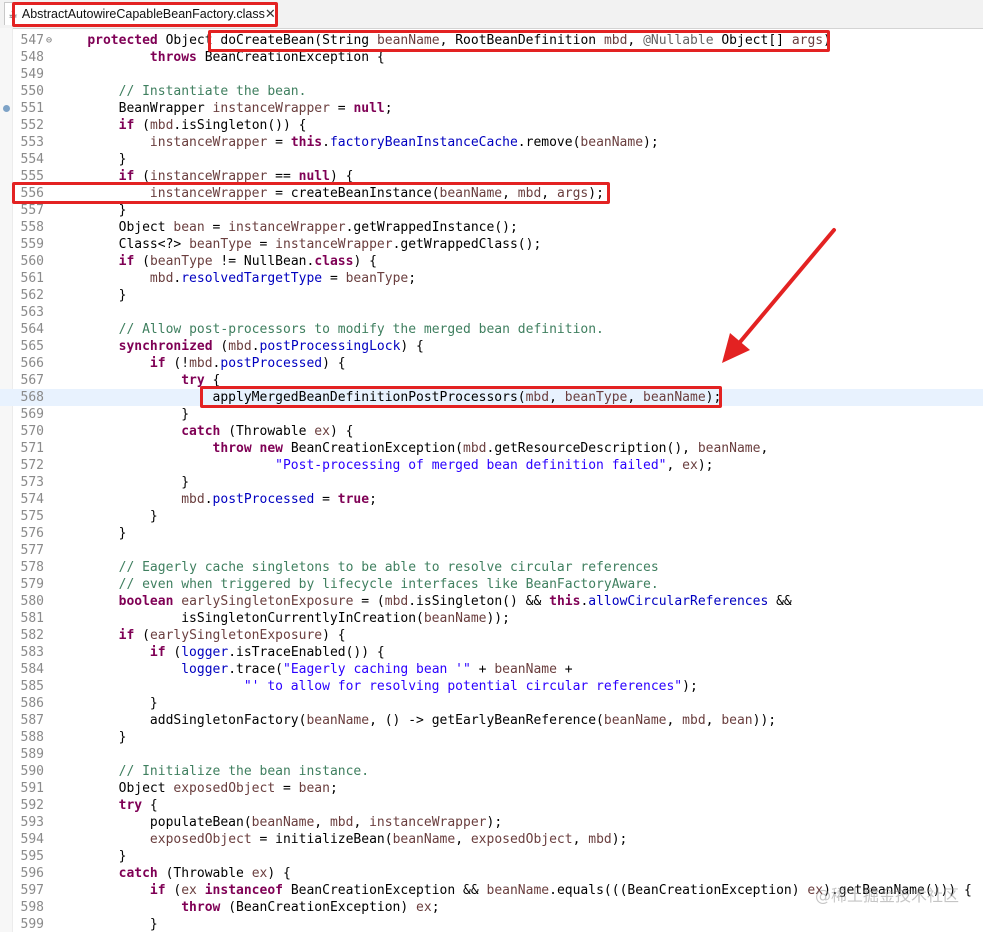 This screenshot has height=932, width=983. I want to click on code-line: 563, so click(491, 312).